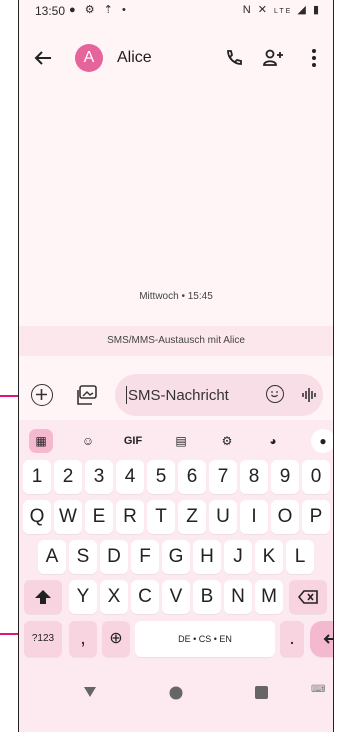 The width and height of the screenshot is (350, 732). What do you see at coordinates (238, 557) in the screenshot?
I see `key-j: J` at bounding box center [238, 557].